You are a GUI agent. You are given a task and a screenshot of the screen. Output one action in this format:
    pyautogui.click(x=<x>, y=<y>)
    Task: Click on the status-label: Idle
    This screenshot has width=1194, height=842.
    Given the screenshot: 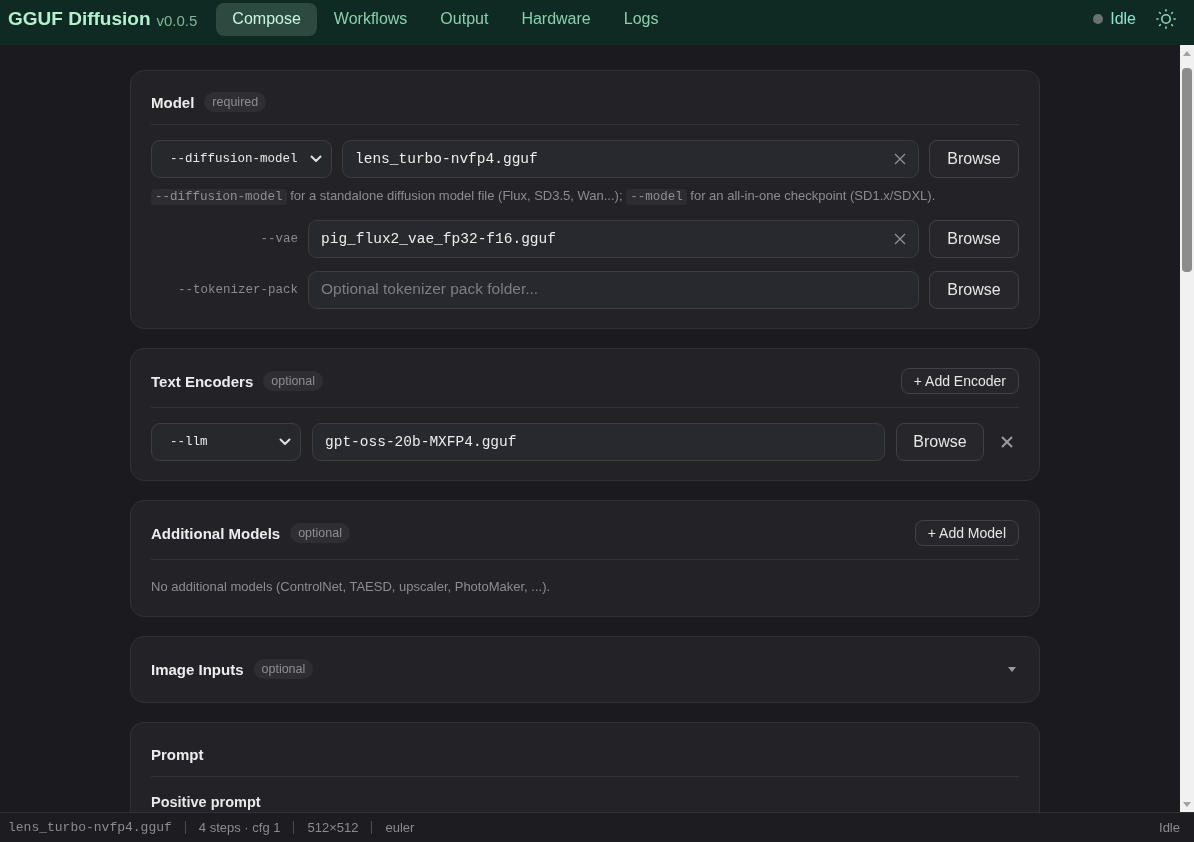 What is the action you would take?
    pyautogui.click(x=1123, y=19)
    